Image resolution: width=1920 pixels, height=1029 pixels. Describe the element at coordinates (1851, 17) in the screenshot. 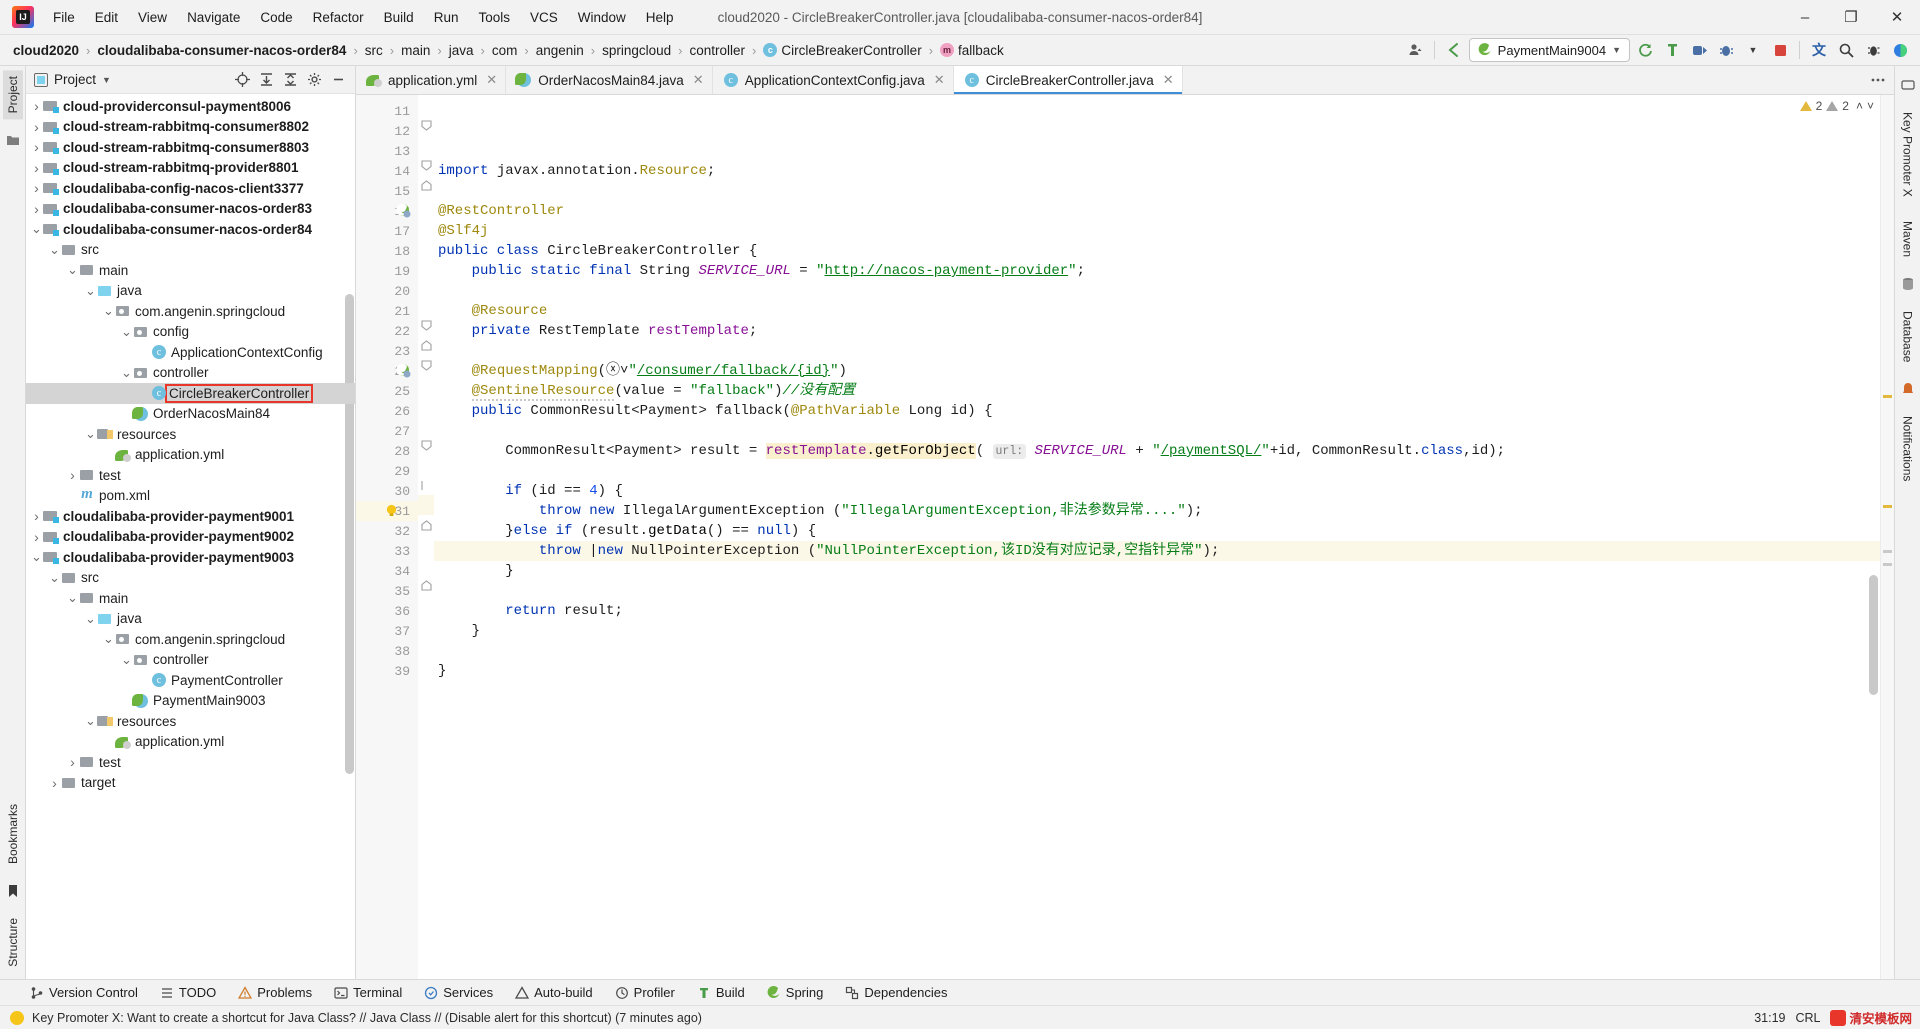

I see `maximize-button: ❐` at that location.